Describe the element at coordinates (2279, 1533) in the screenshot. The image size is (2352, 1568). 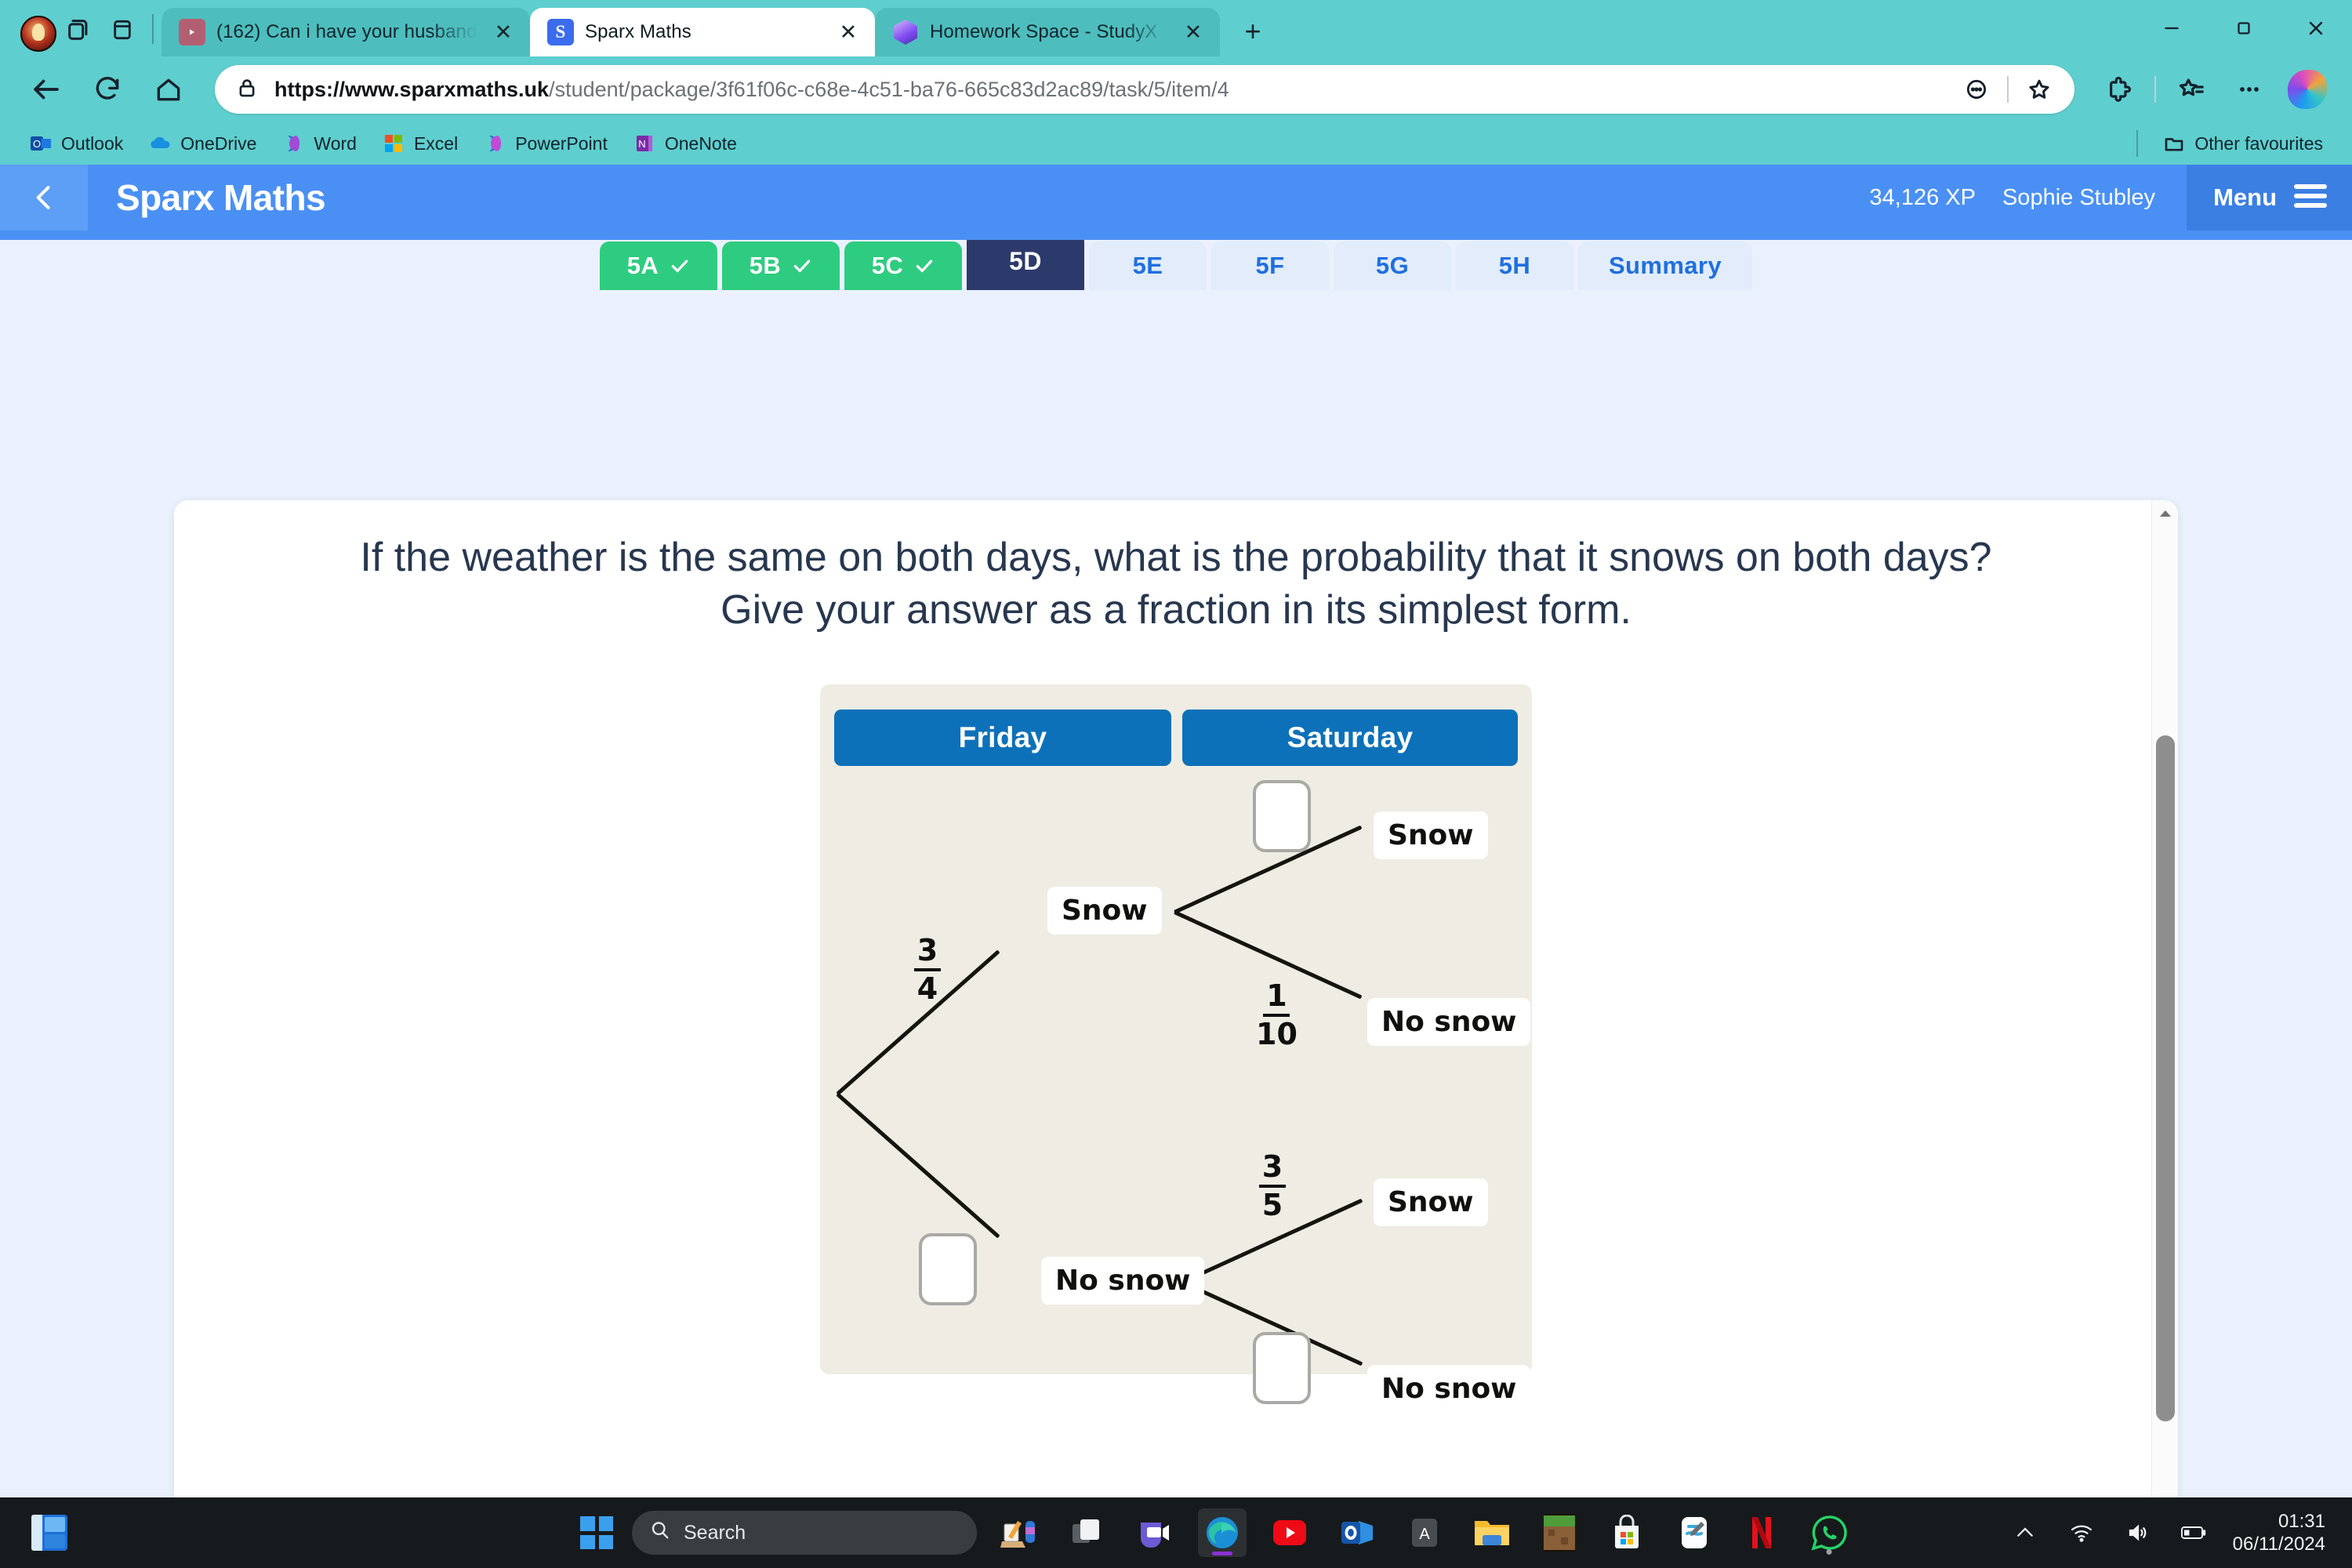
I see `taskbar-clock: 01:31 06/11/2024` at that location.